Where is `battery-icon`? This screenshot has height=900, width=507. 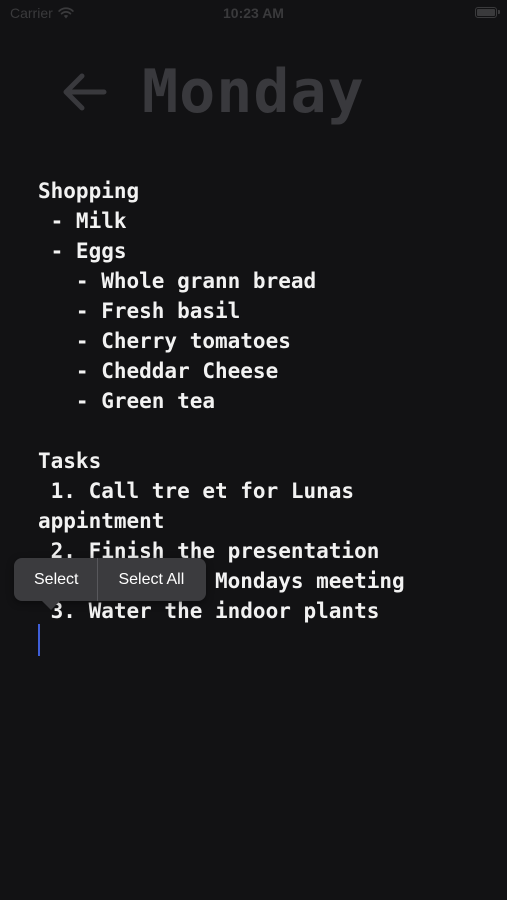
battery-icon is located at coordinates (487, 12).